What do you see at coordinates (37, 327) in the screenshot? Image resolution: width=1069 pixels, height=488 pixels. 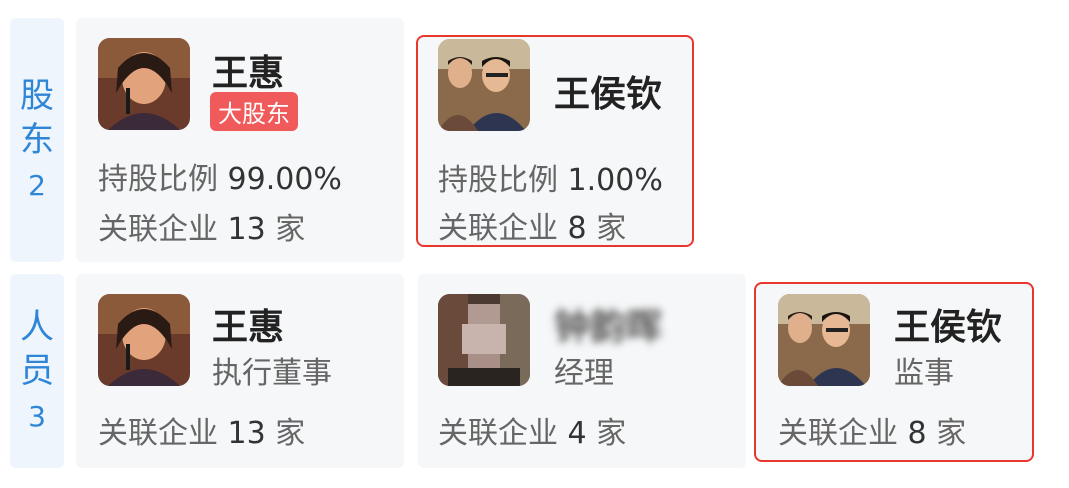 I see `tab-label-char-1: 人` at bounding box center [37, 327].